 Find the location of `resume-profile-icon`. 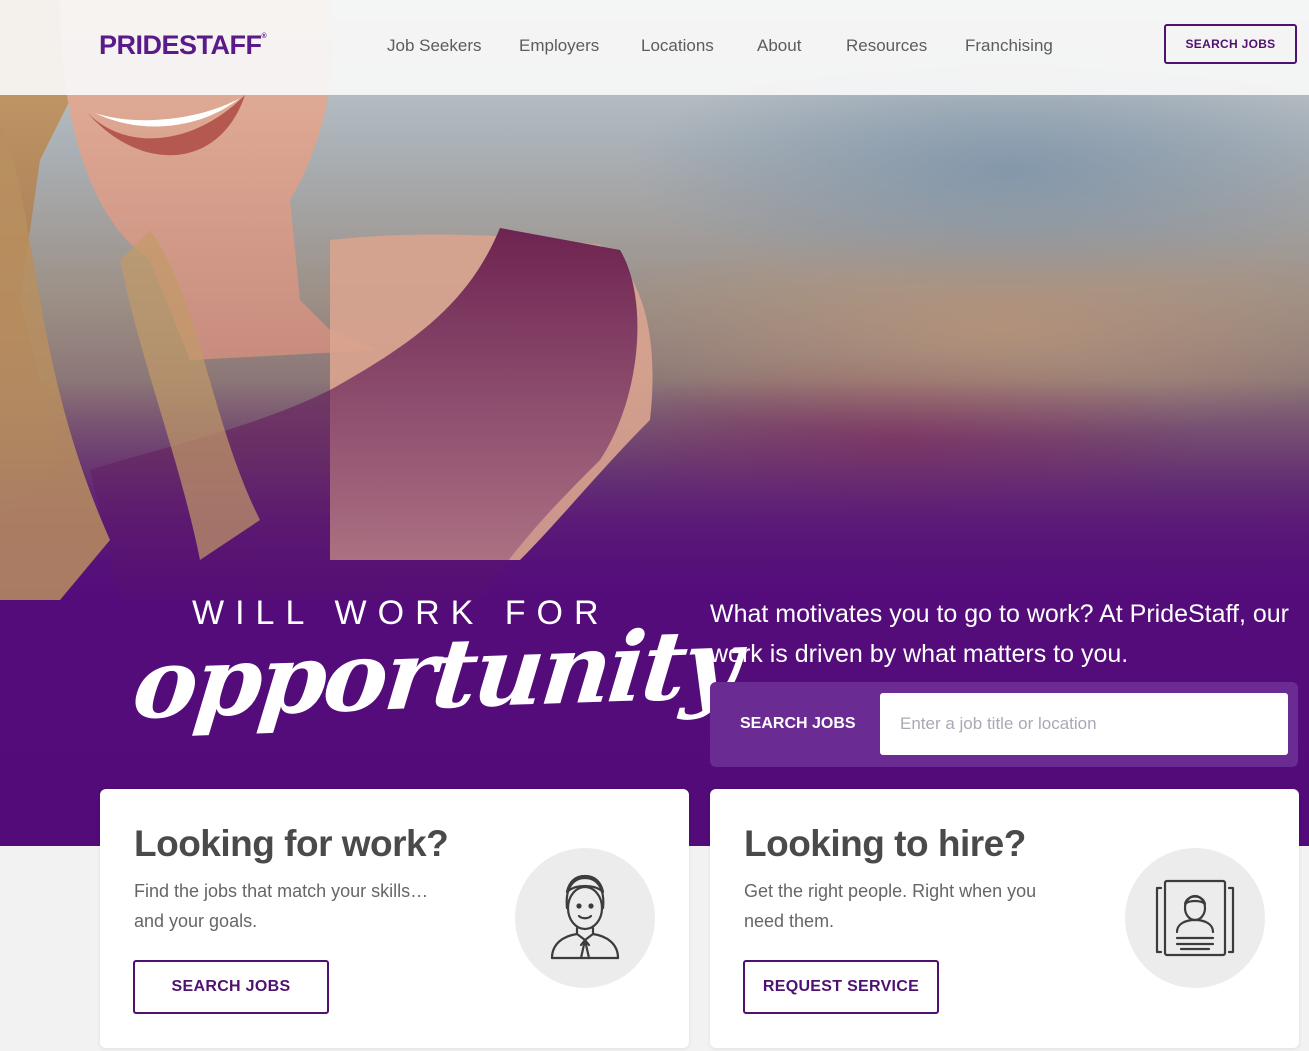

resume-profile-icon is located at coordinates (1195, 918).